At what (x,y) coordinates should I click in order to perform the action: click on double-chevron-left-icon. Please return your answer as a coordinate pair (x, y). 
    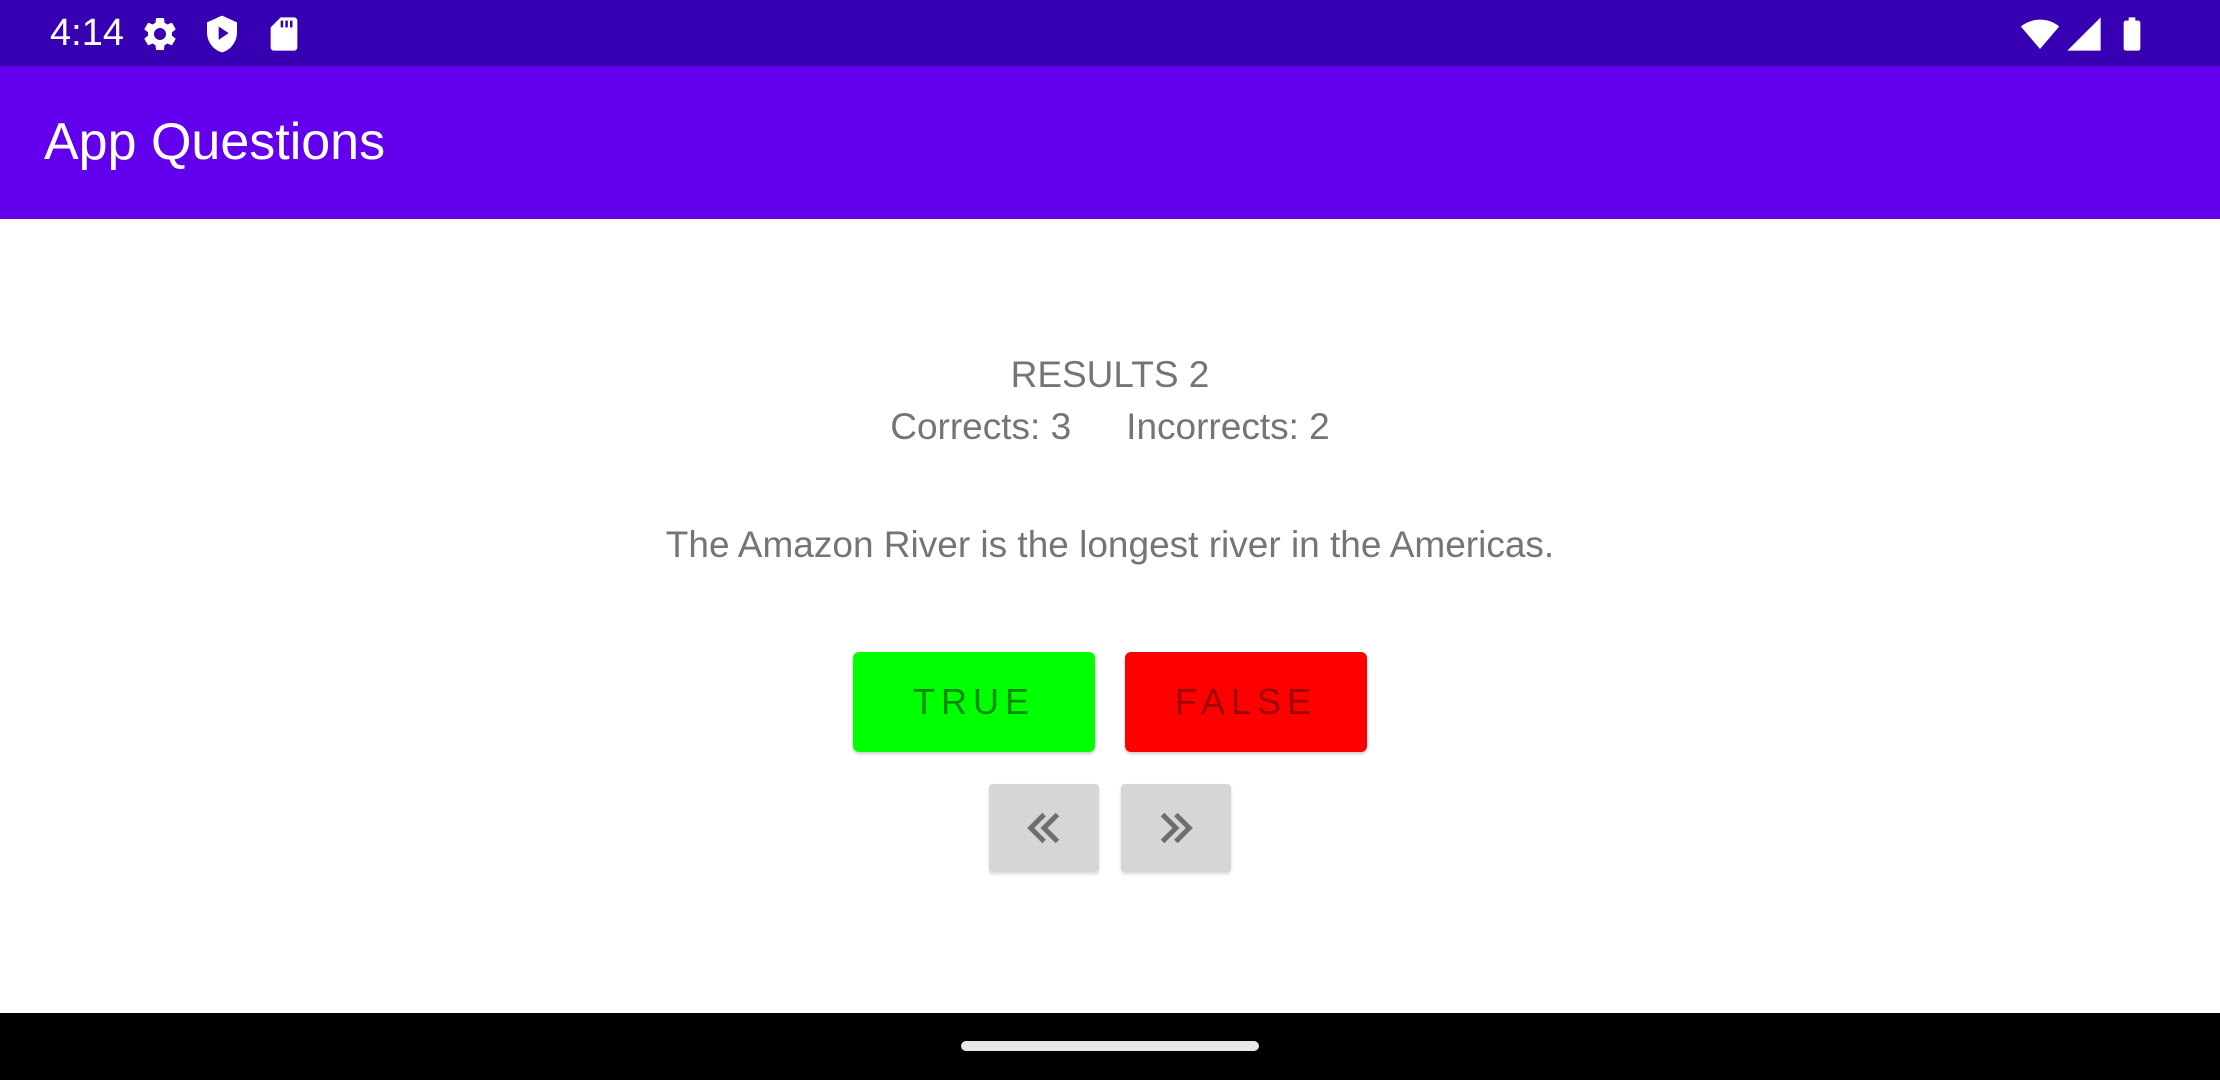
    Looking at the image, I should click on (1043, 828).